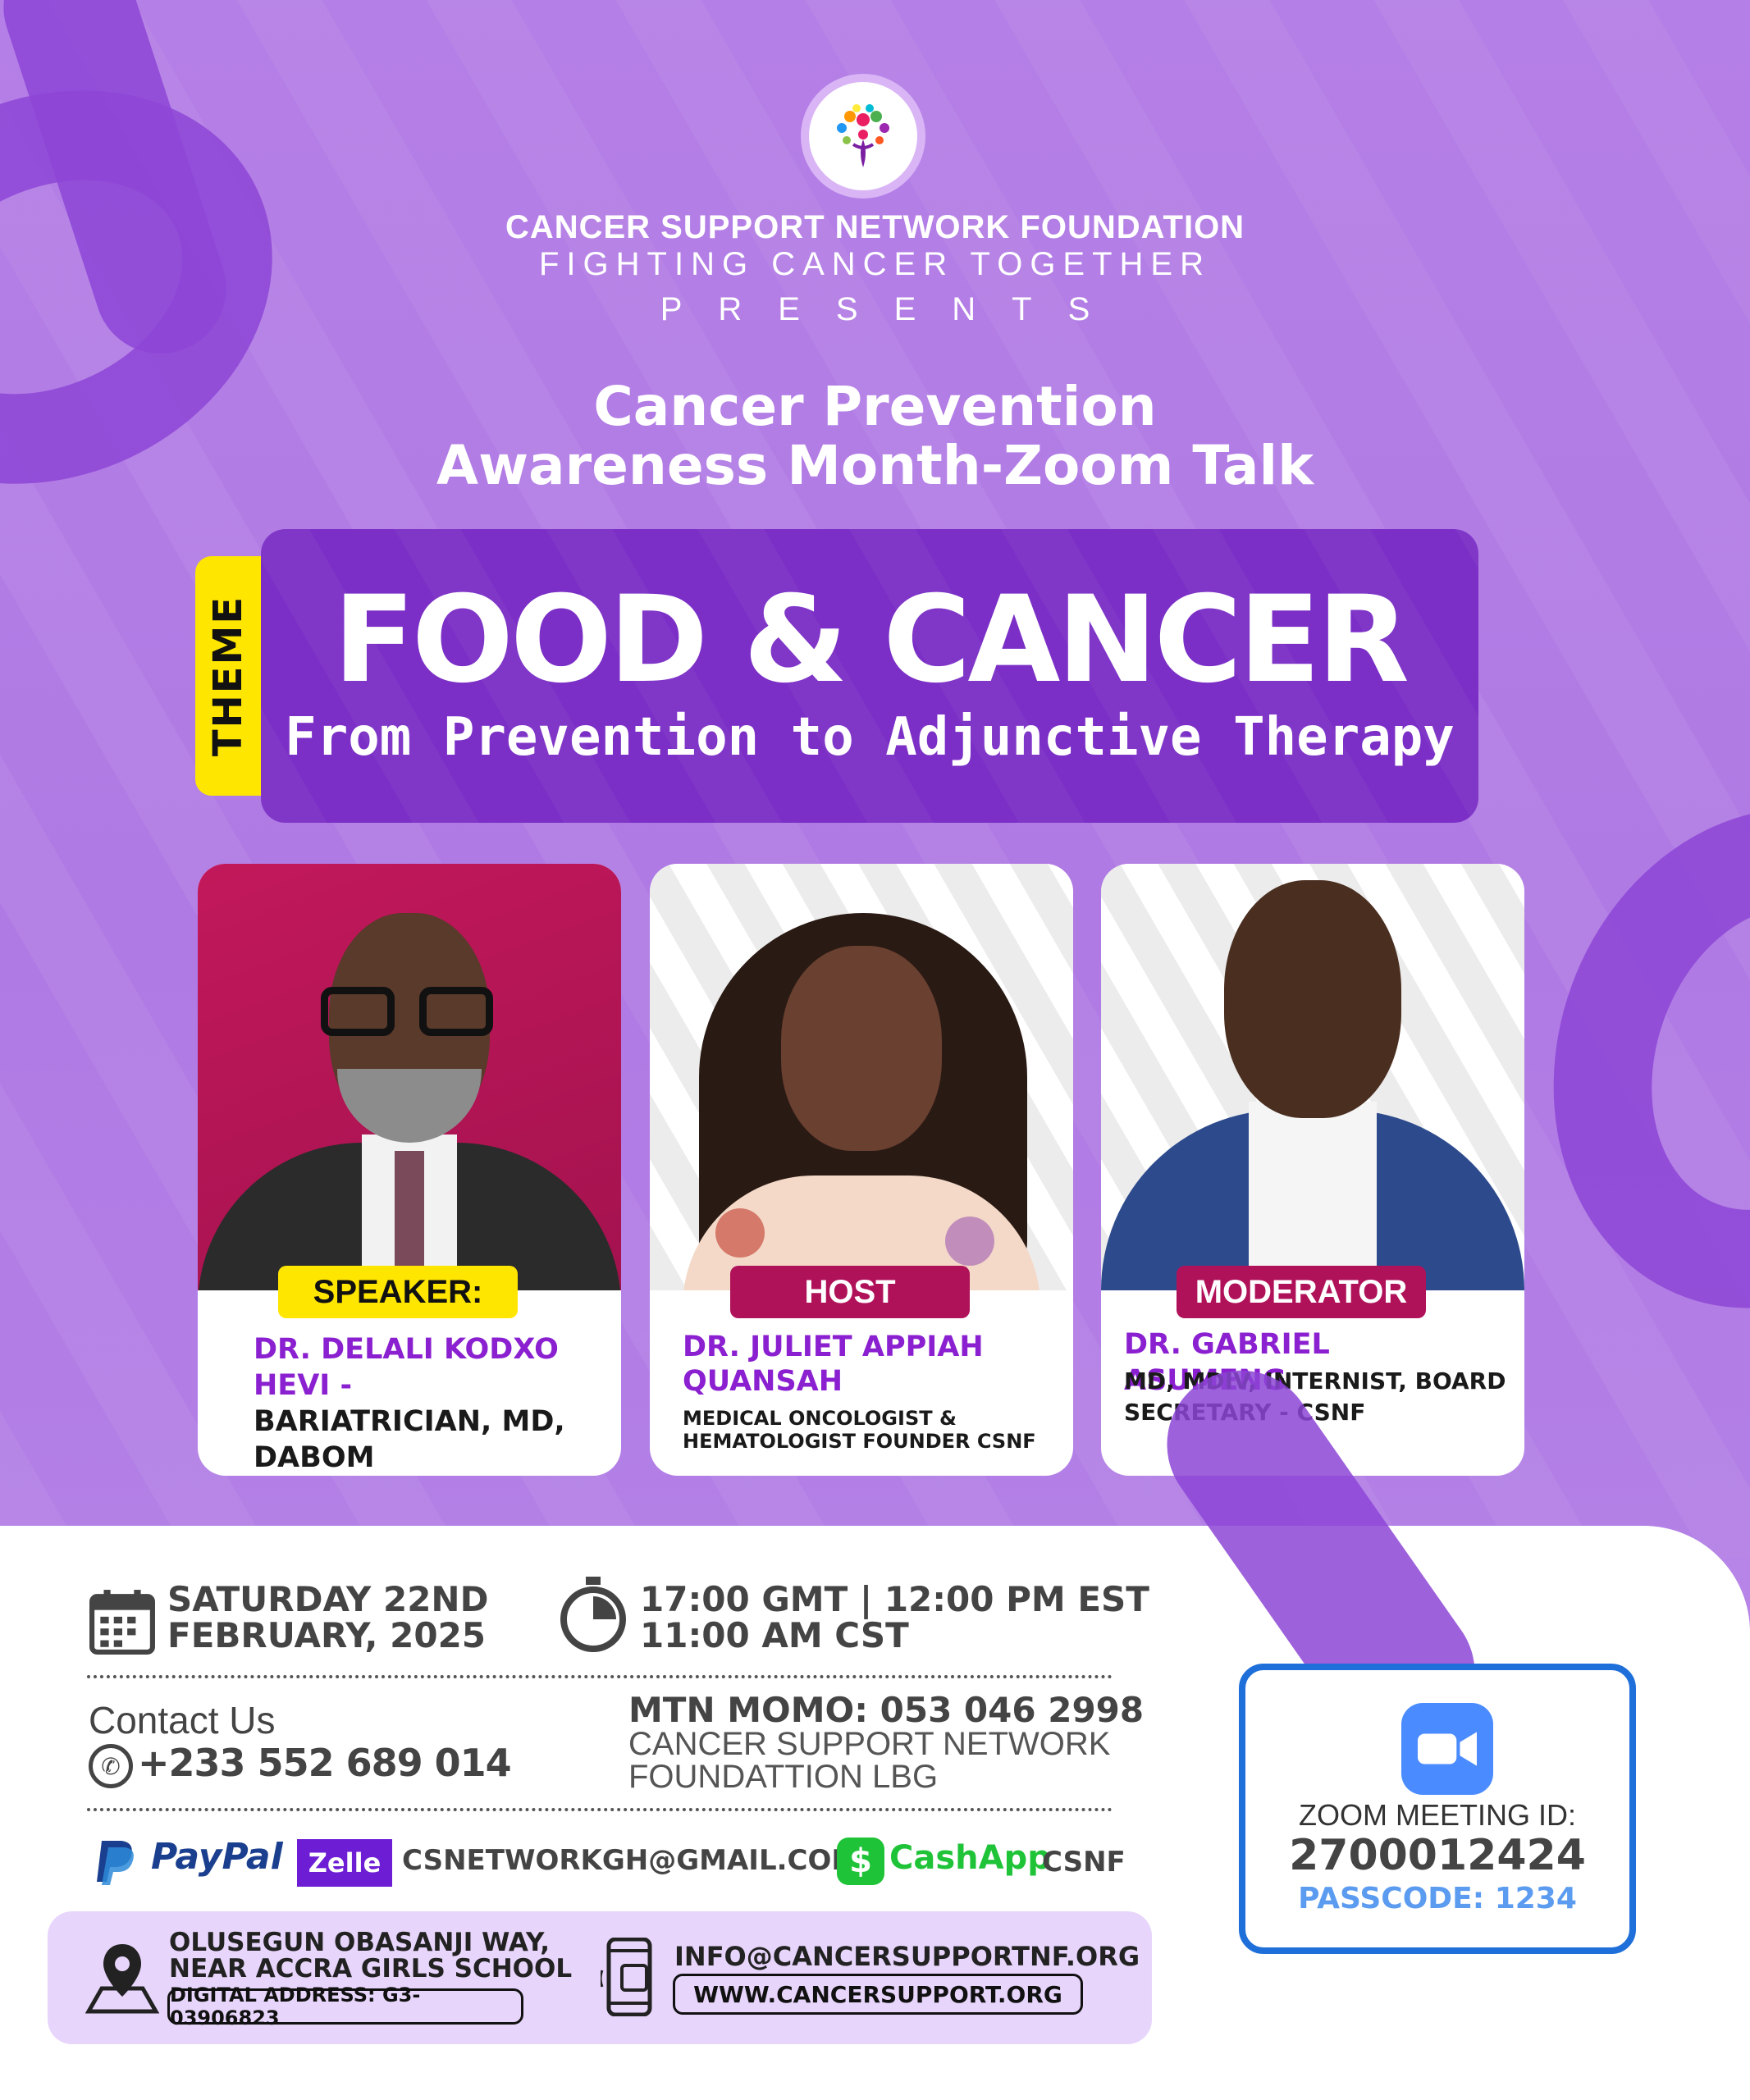 Image resolution: width=1750 pixels, height=2100 pixels. I want to click on event-title-line1: Cancer Prevention, so click(875, 407).